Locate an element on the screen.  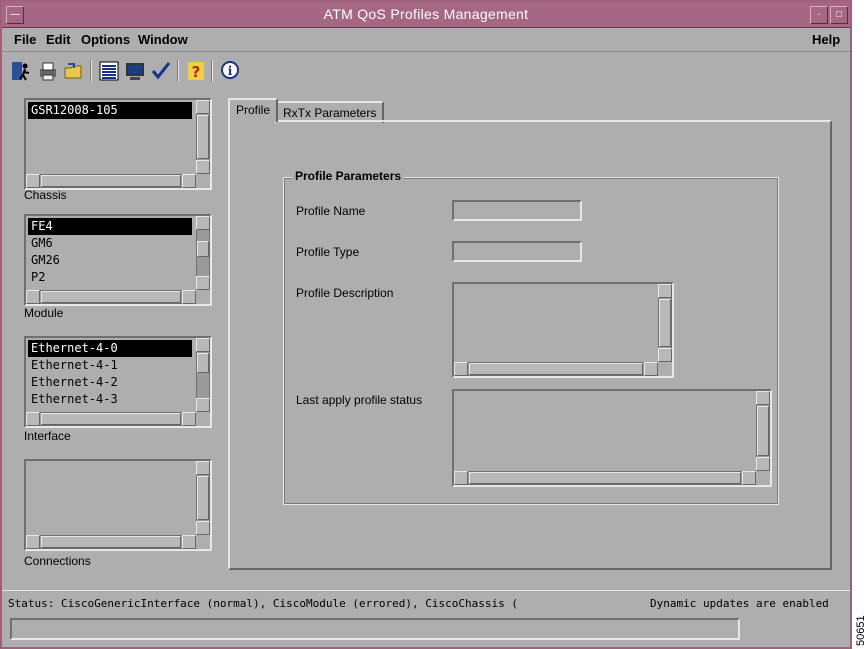
list-icon is located at coordinates (109, 71).